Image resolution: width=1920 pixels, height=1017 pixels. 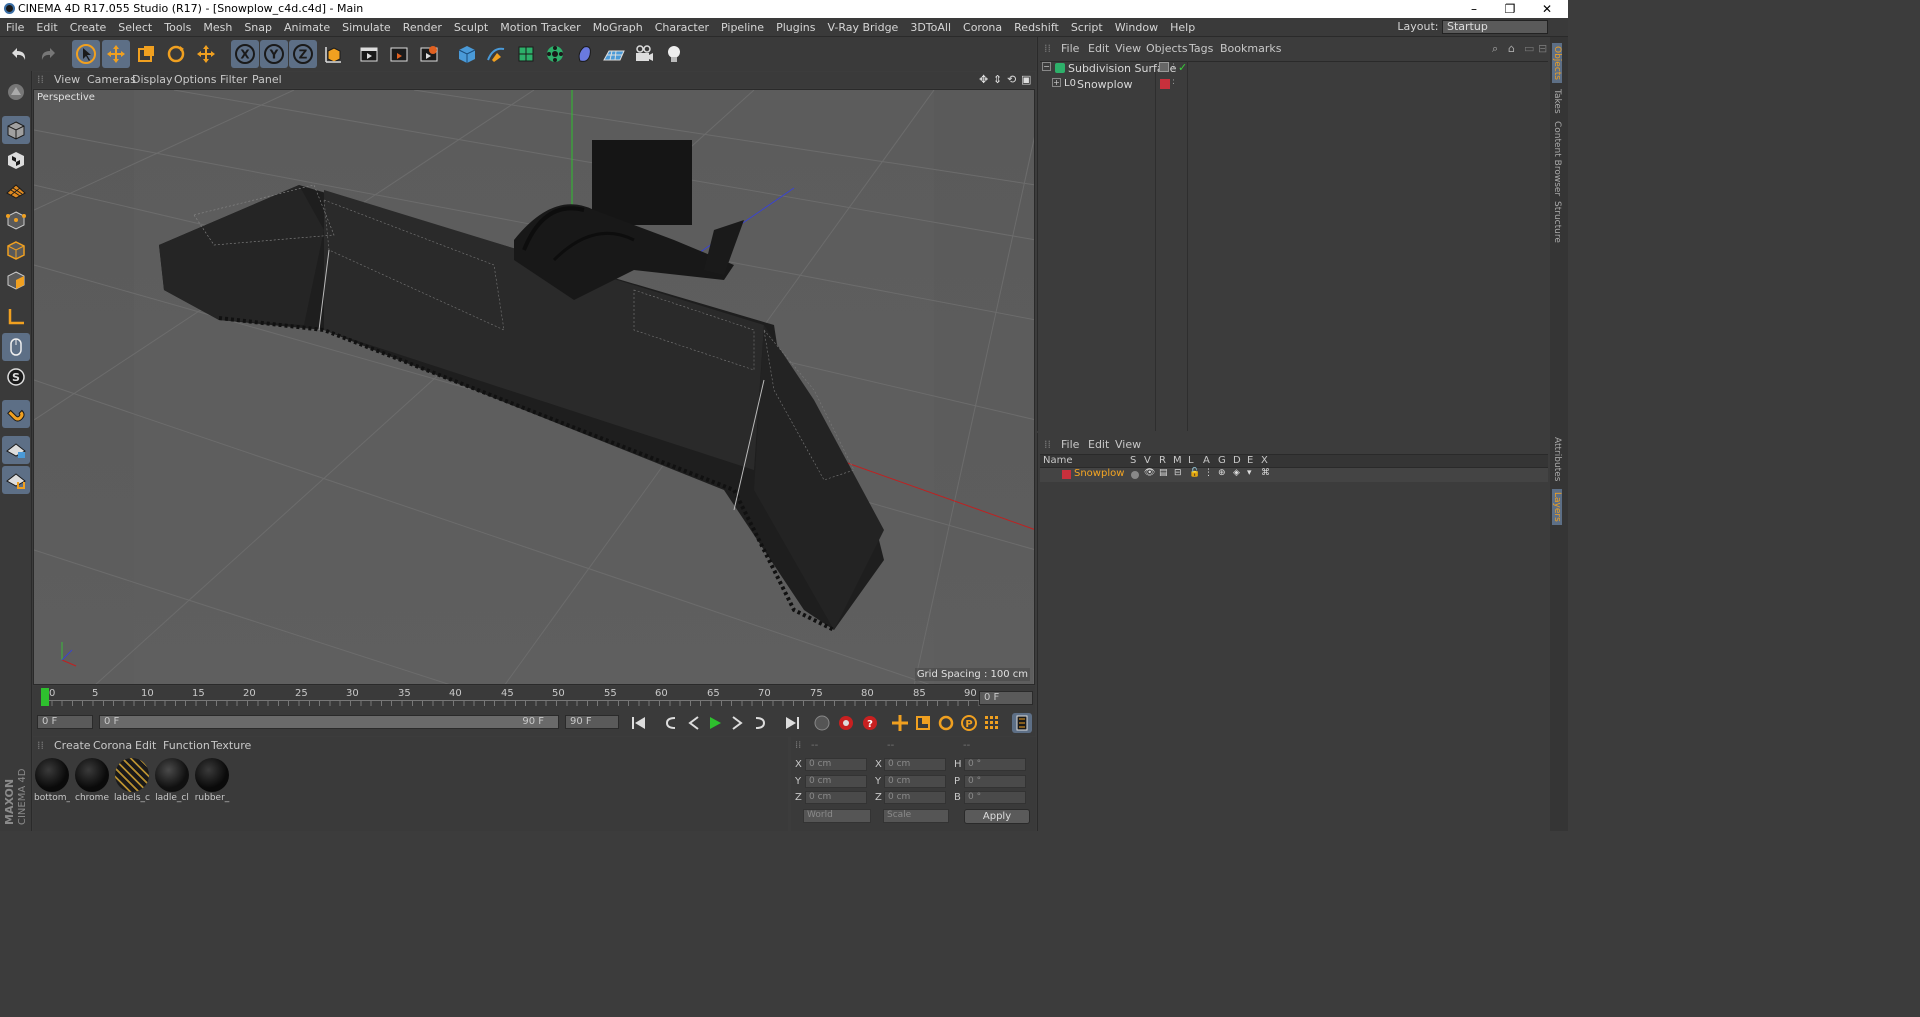 What do you see at coordinates (152, 79) in the screenshot?
I see `viewport-menu-display: Display` at bounding box center [152, 79].